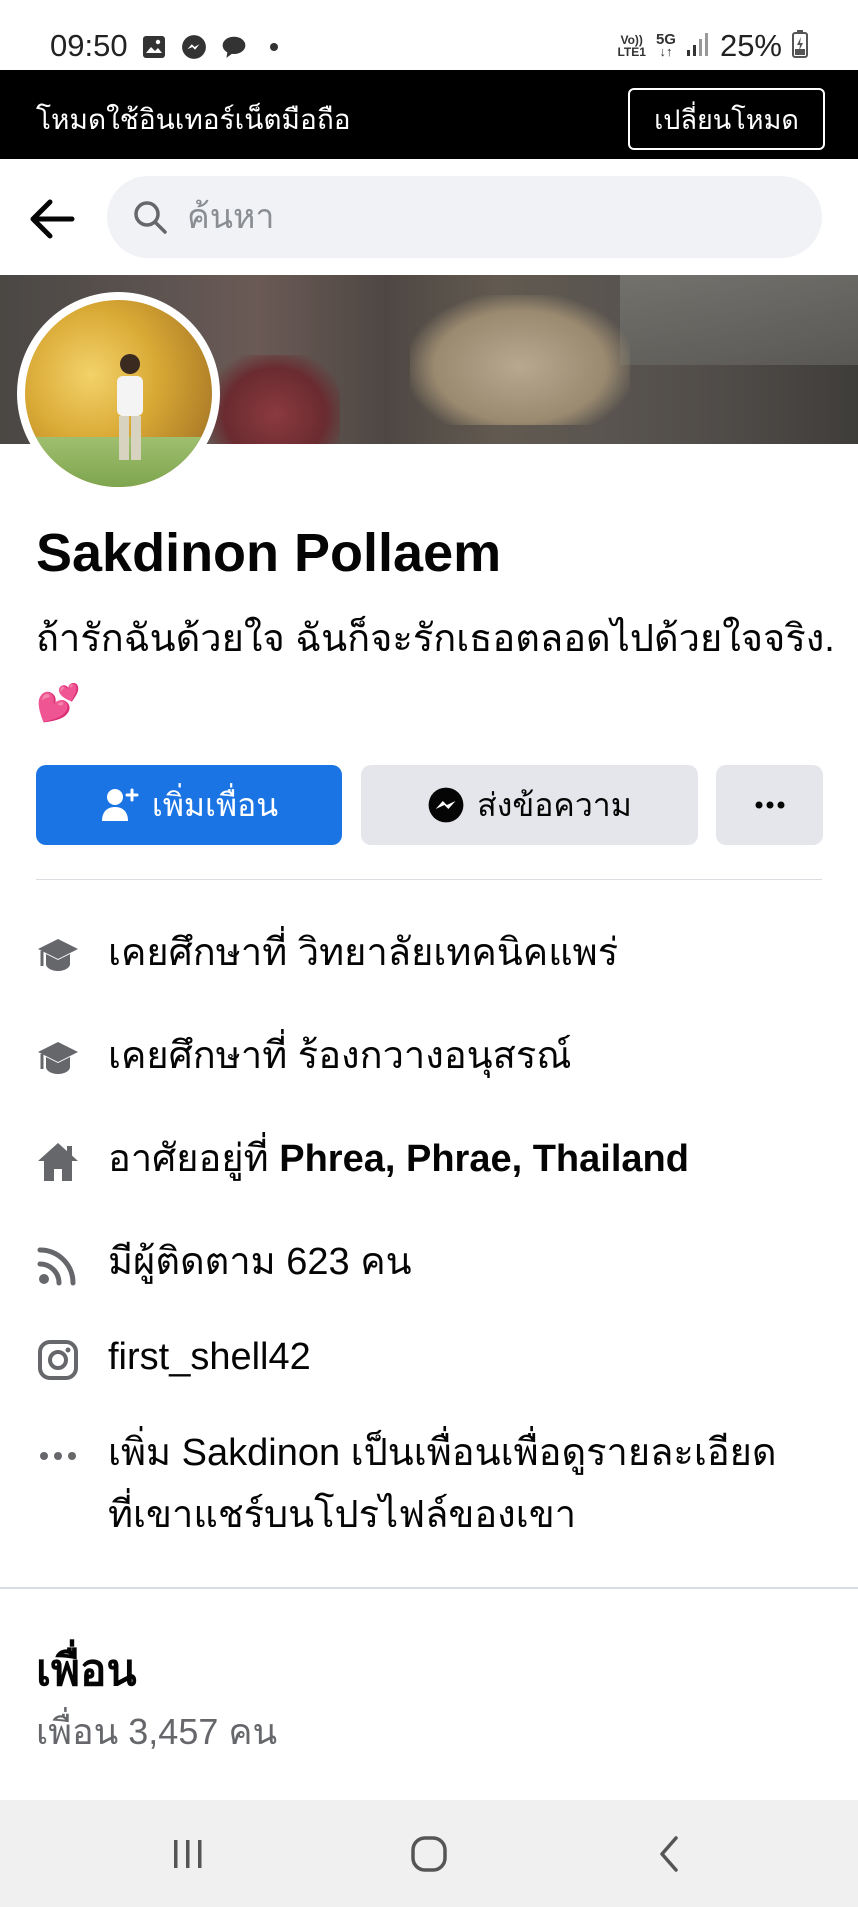 This screenshot has height=1907, width=858. What do you see at coordinates (458, 953) in the screenshot?
I see `detail-value: วิทยาลัยเทคนิคแพร่` at bounding box center [458, 953].